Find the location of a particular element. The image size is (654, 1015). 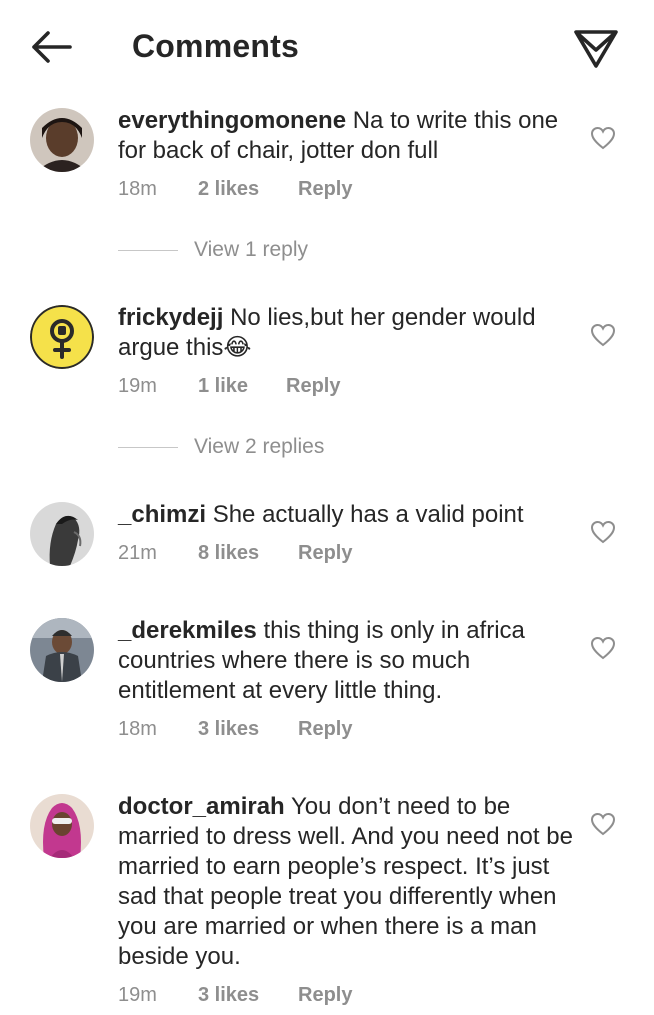

comment-time: 21m is located at coordinates (137, 553).